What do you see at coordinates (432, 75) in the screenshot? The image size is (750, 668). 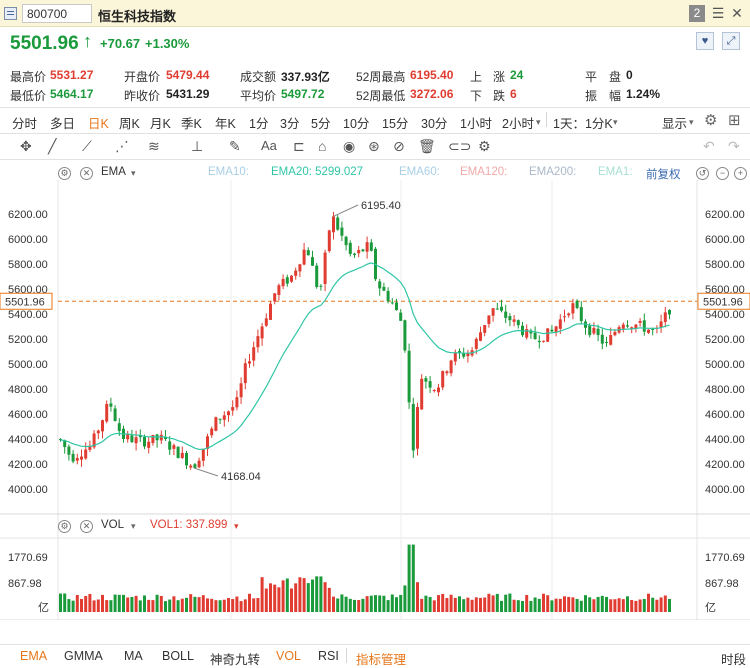 I see `stat-value: 6195.40` at bounding box center [432, 75].